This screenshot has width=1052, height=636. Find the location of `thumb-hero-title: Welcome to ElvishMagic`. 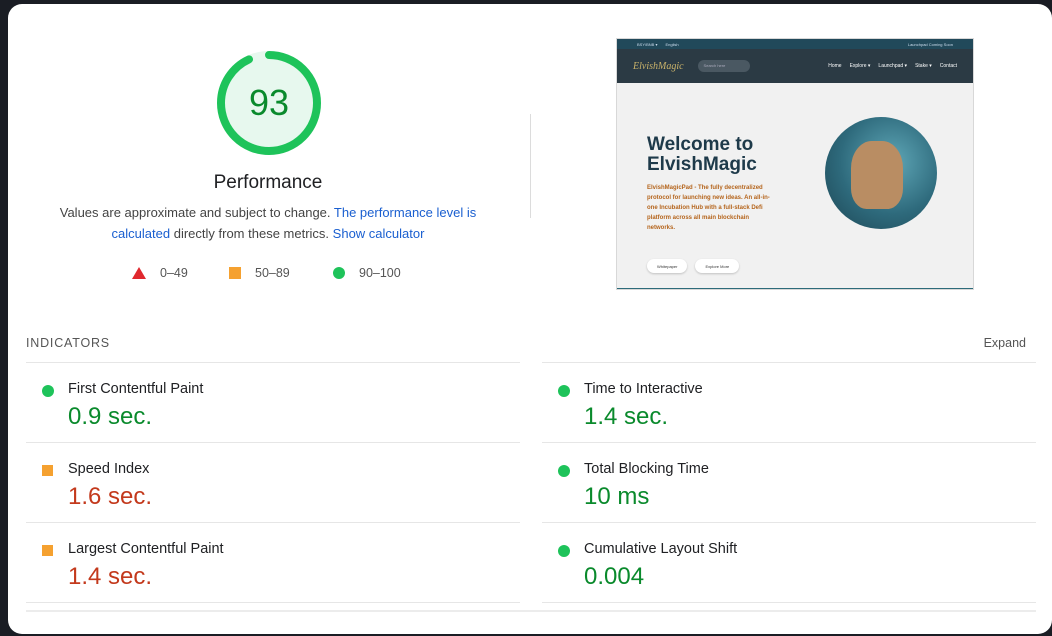

thumb-hero-title: Welcome to ElvishMagic is located at coordinates (702, 154).